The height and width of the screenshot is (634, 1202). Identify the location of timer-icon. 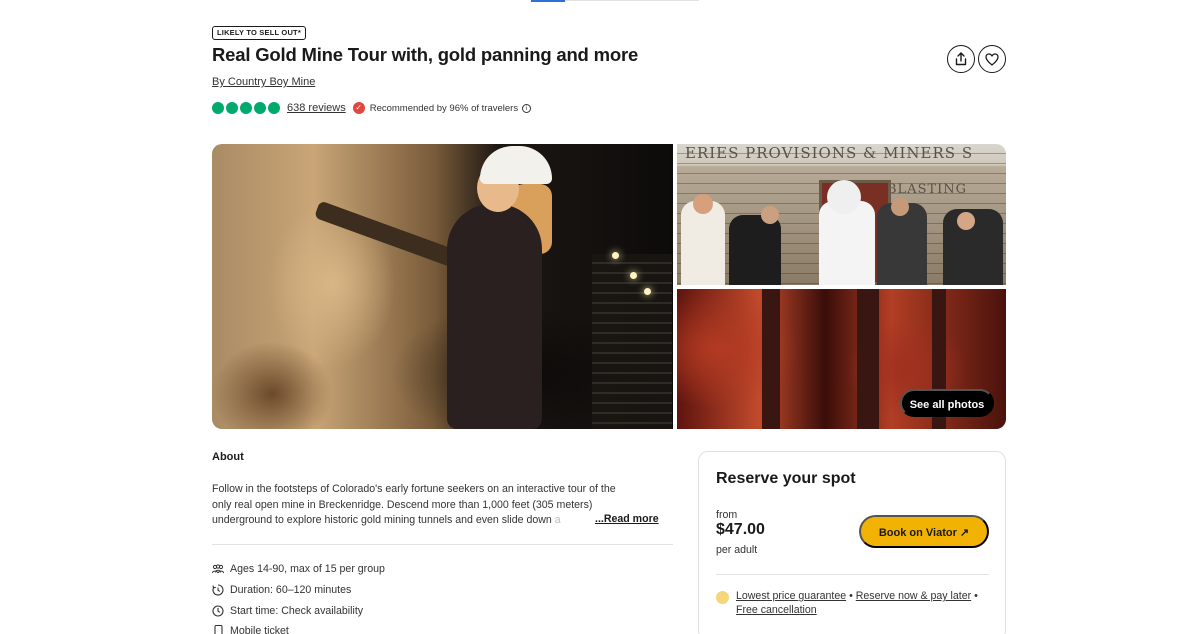
(218, 590).